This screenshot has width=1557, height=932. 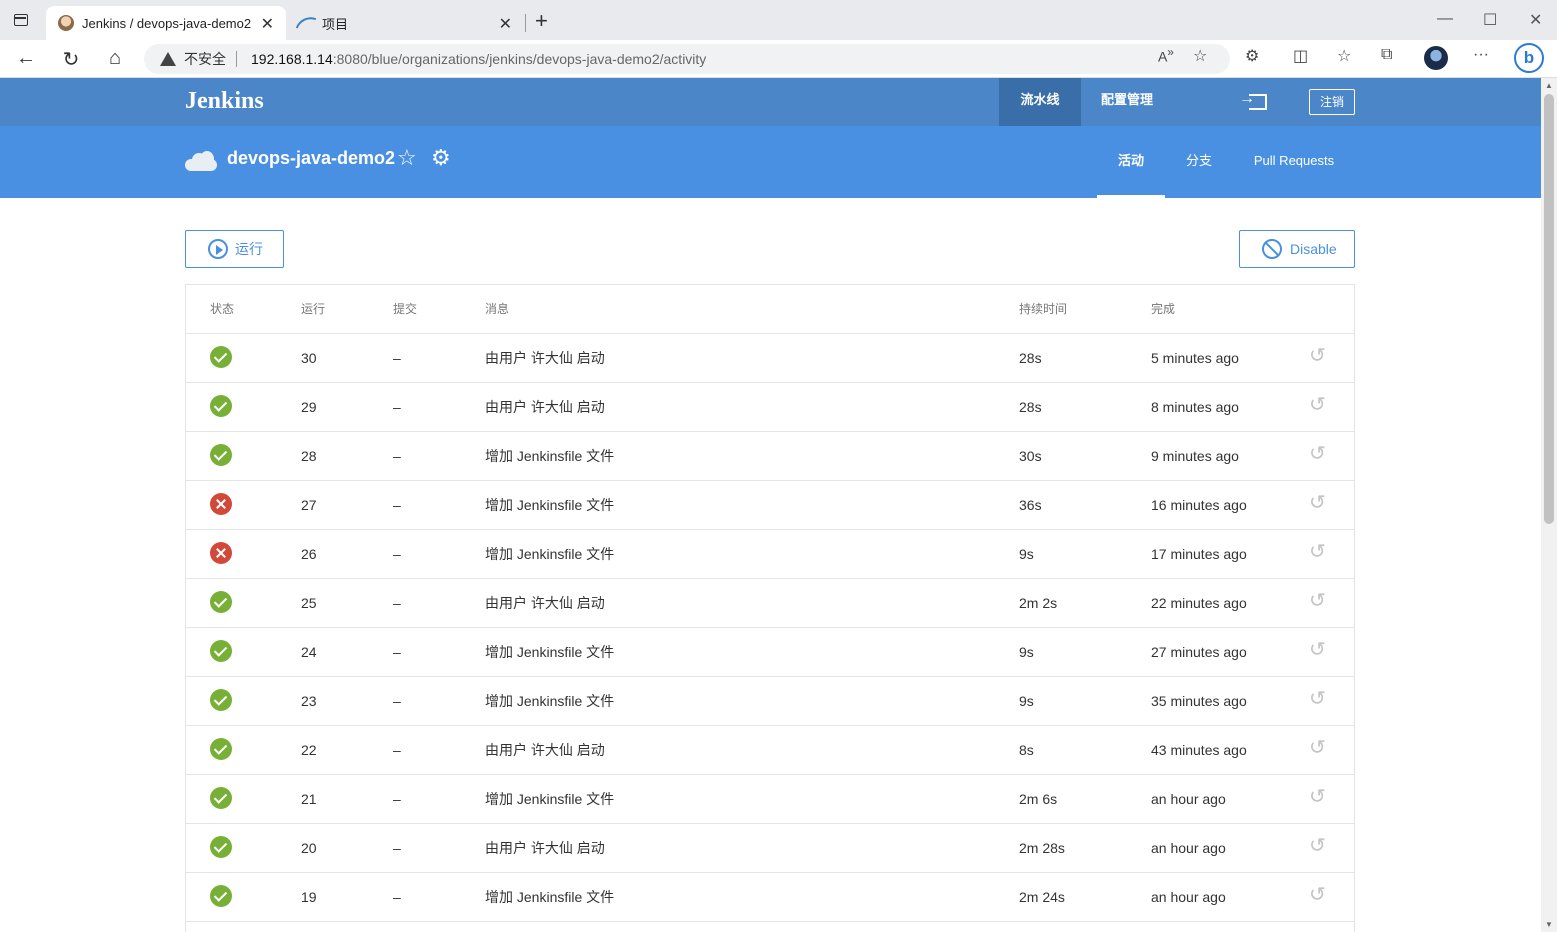 I want to click on minimize-icon: —, so click(x=1445, y=19).